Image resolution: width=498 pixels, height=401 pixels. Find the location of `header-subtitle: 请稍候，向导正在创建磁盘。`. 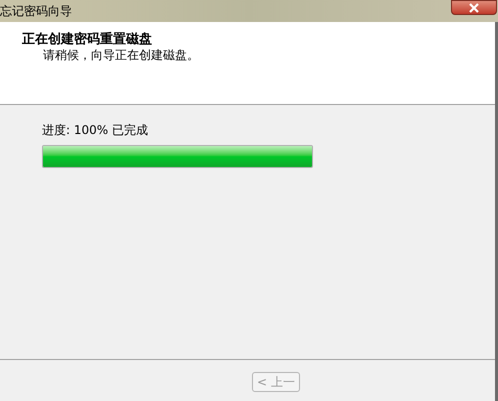

header-subtitle: 请稍候，向导正在创建磁盘。 is located at coordinates (121, 55).